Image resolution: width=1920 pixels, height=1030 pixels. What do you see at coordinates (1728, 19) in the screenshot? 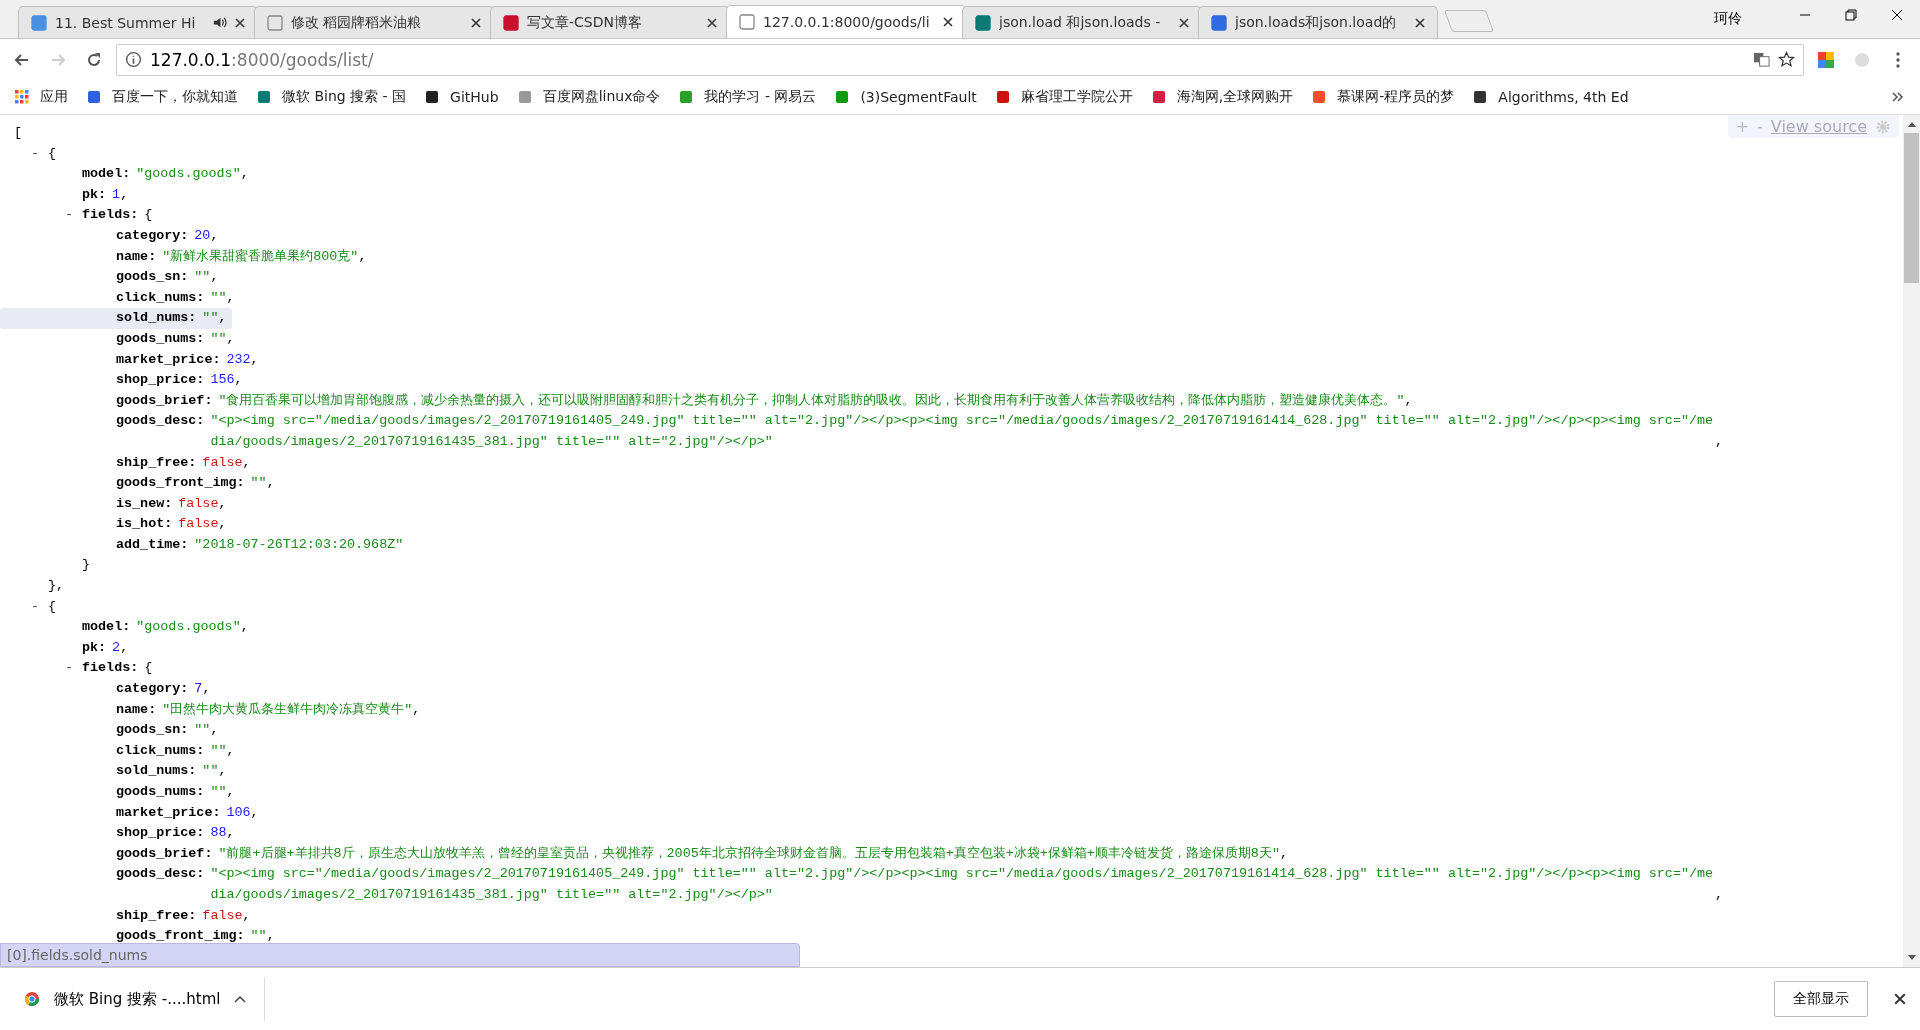
I see `profile-name: 珂伶` at bounding box center [1728, 19].